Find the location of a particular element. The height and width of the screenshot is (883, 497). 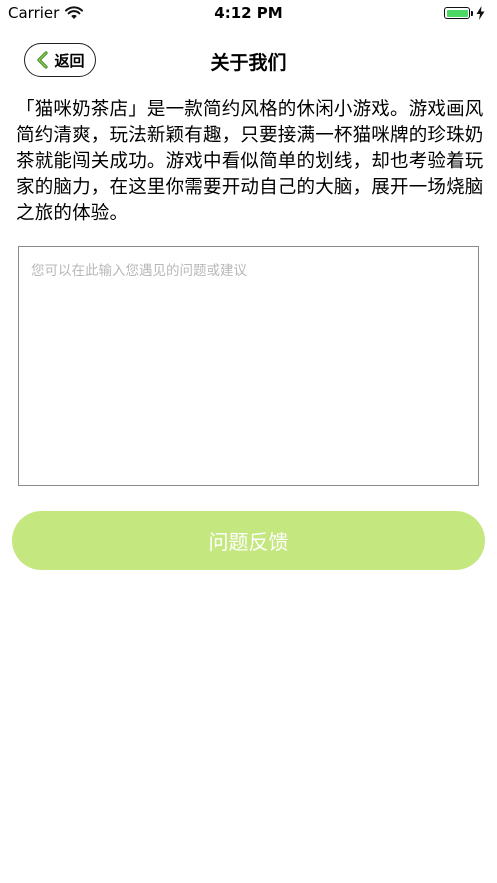

feedback-submit-button: 问题反馈 is located at coordinates (248, 540).